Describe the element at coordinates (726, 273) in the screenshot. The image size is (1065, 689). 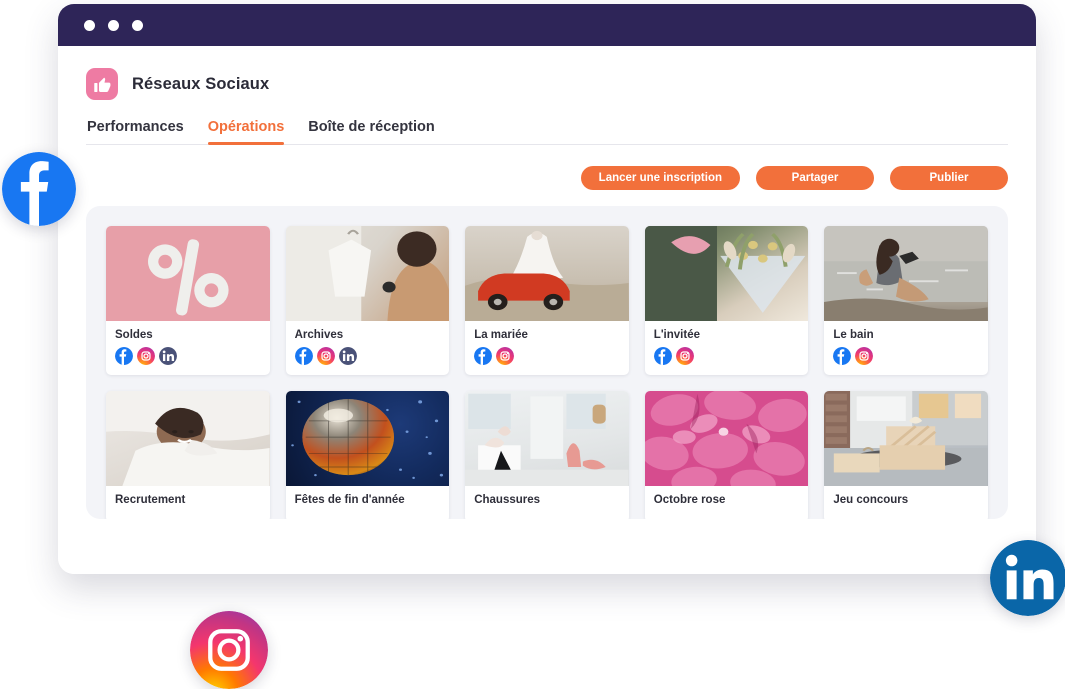
I see `dried-flower-bouquet-thumbnail` at that location.